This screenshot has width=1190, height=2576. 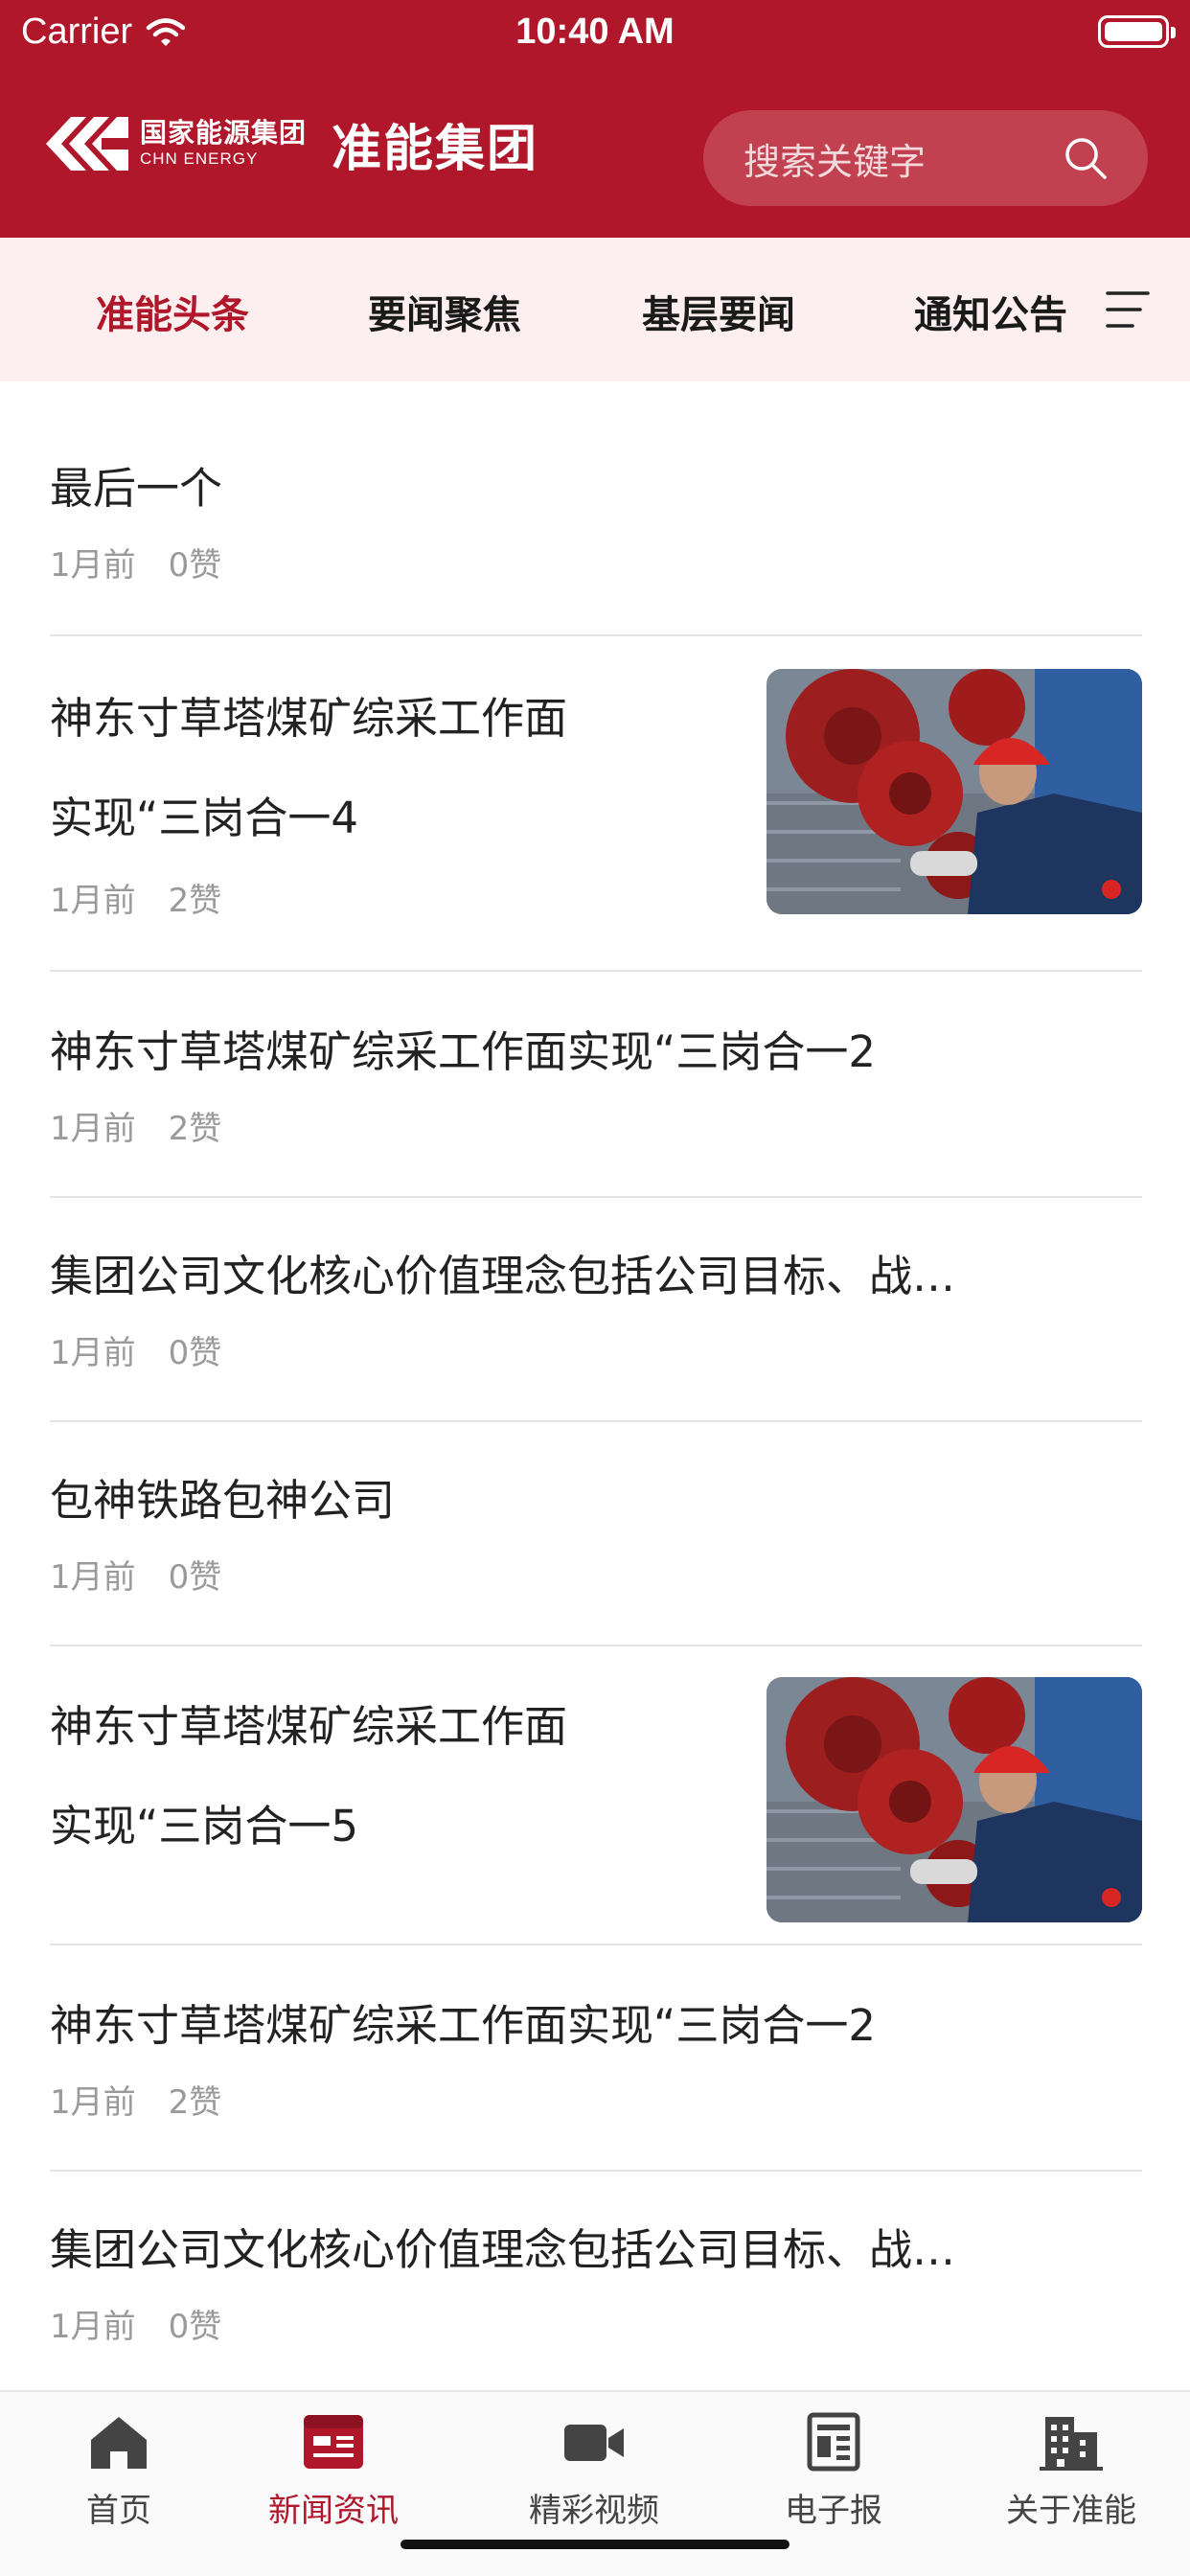 I want to click on news-title-line2: 实现“三岗合一4, so click(x=386, y=818).